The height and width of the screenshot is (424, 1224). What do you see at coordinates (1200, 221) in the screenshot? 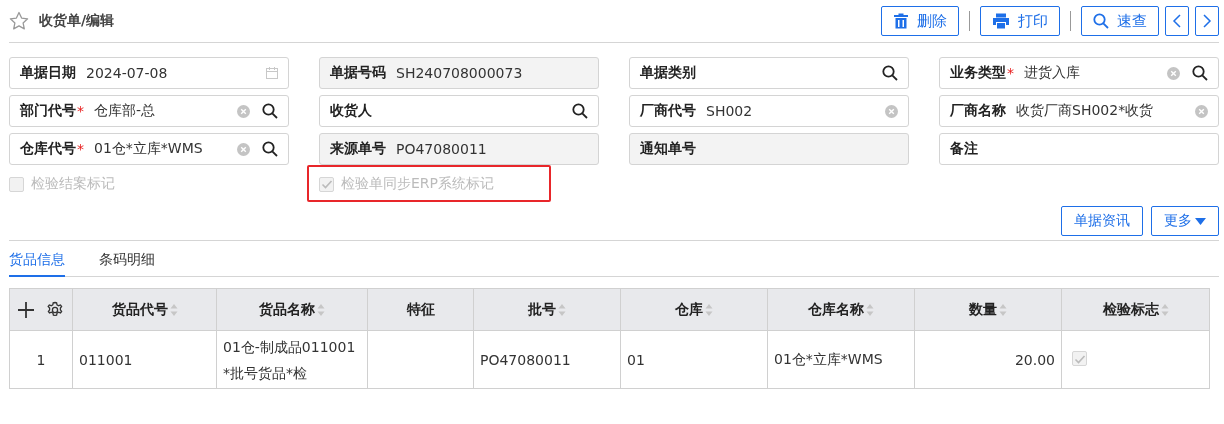
I see `caret-icon` at bounding box center [1200, 221].